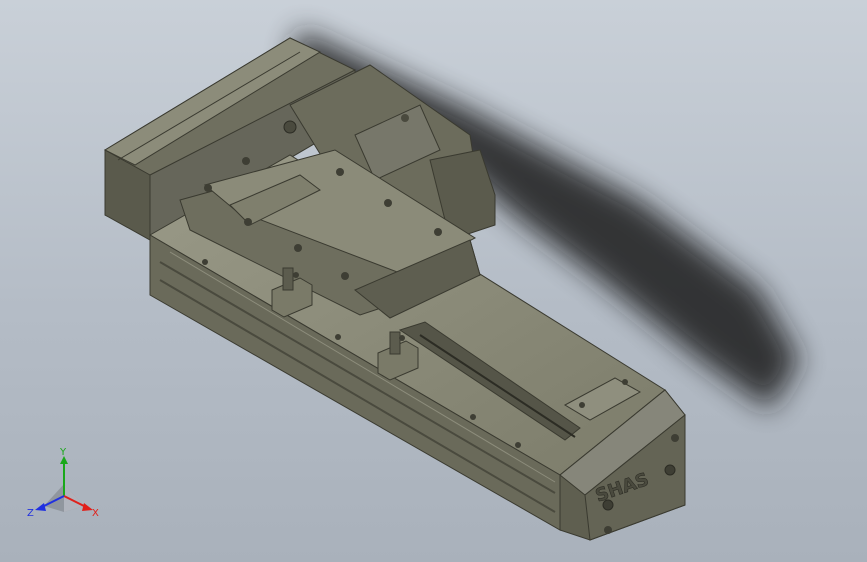 The height and width of the screenshot is (562, 867). I want to click on x-axis-label: X, so click(95, 513).